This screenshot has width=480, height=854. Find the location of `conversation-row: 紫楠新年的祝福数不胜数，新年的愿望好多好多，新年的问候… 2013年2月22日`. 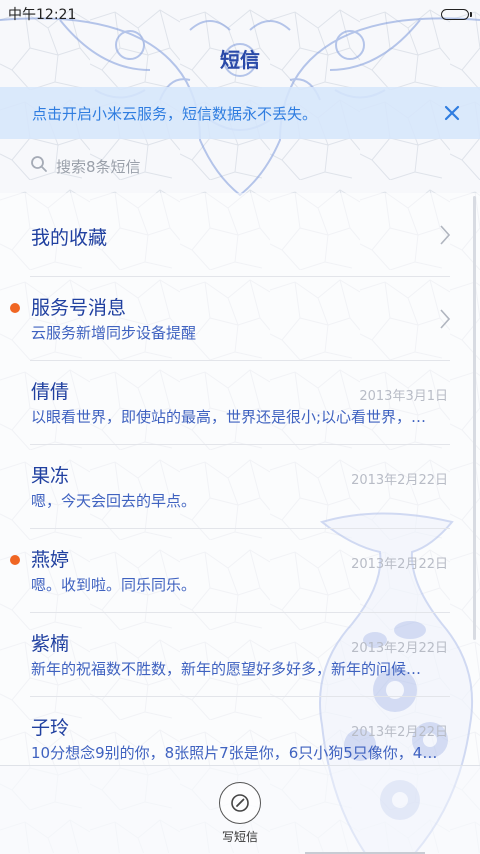

conversation-row: 紫楠新年的祝福数不胜数，新年的愿望好多好多，新年的问候… 2013年2月22日 is located at coordinates (240, 655).